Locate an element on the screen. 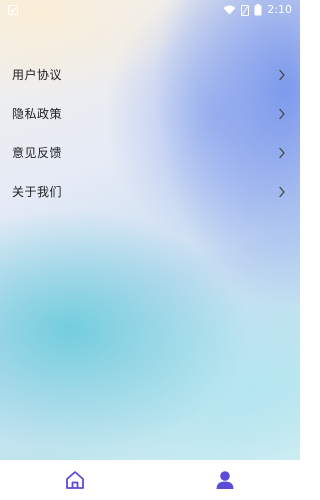  menu-item-feedback: 意见反馈 is located at coordinates (150, 152).